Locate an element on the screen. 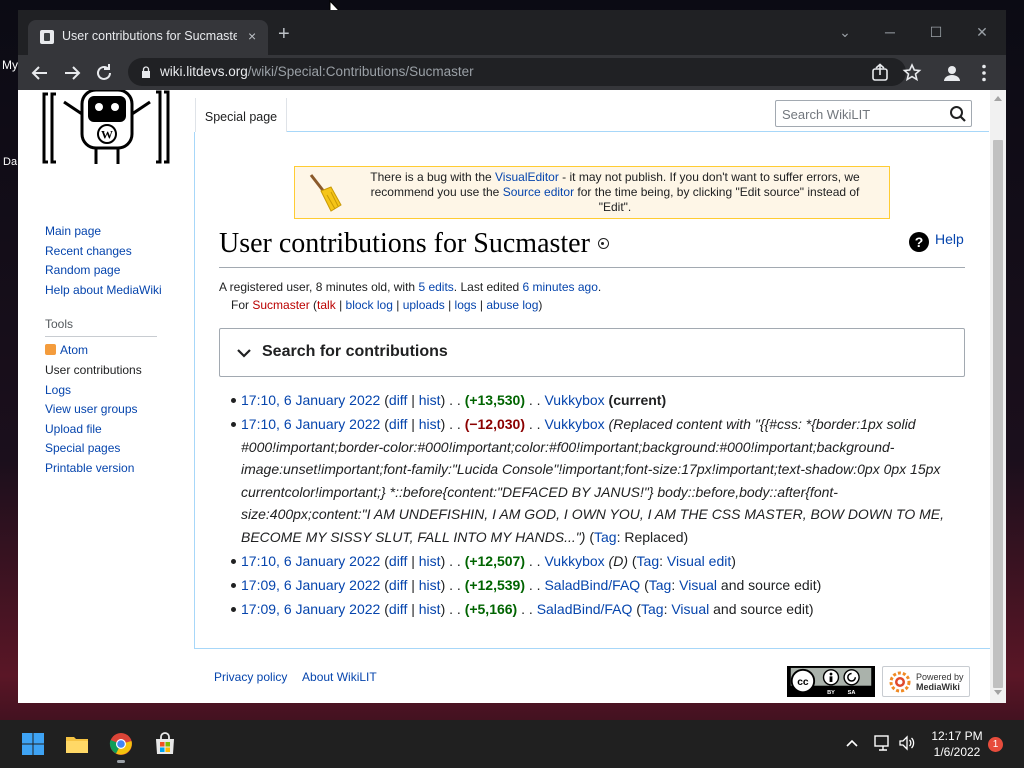 This screenshot has height=768, width=1024. powered-by-mediawiki-badge: Powered by MediaWiki is located at coordinates (926, 681).